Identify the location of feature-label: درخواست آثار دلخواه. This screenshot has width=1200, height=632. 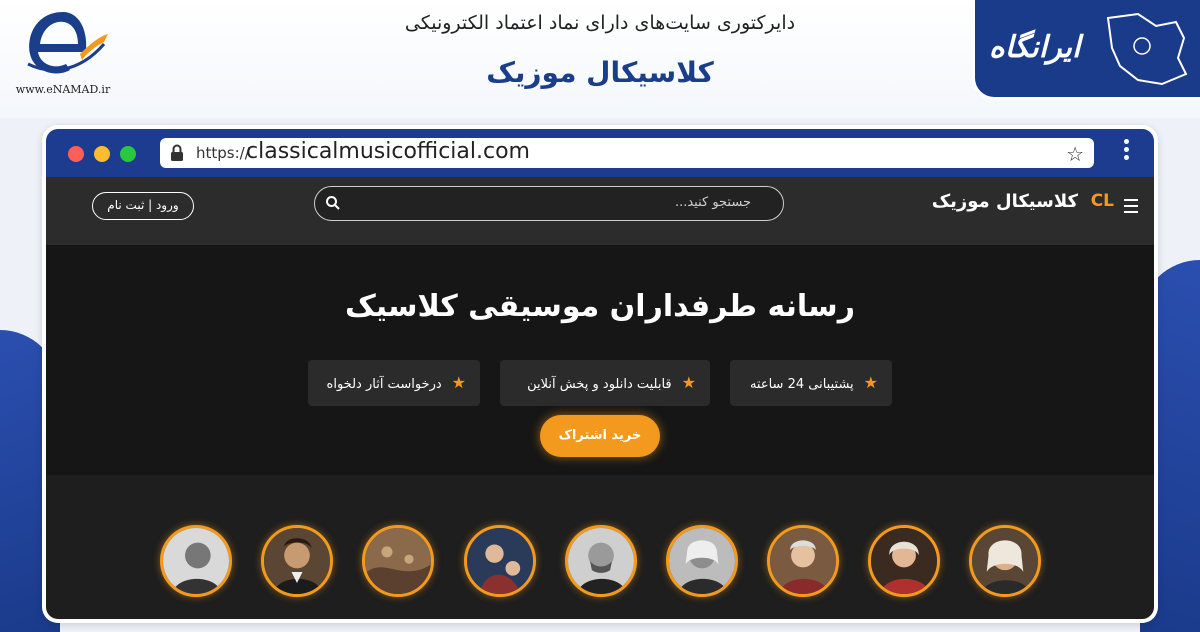
(384, 384).